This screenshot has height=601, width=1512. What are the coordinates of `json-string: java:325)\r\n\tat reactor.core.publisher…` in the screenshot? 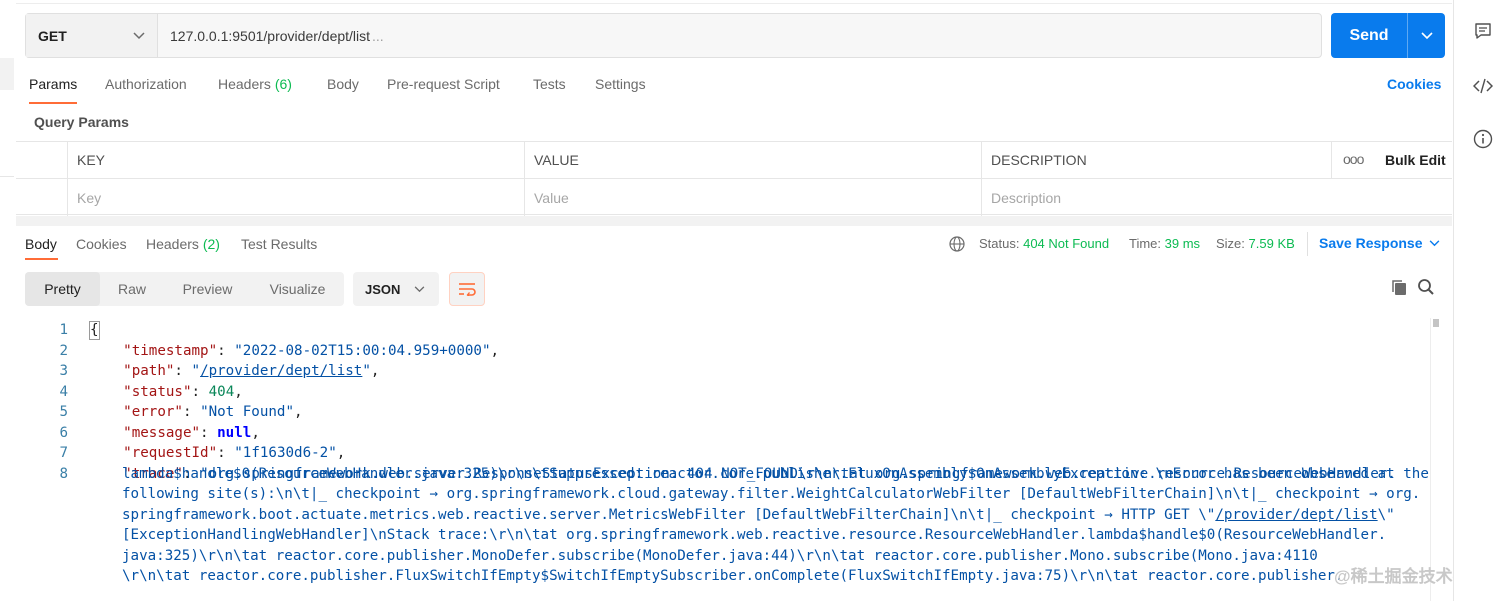 It's located at (720, 555).